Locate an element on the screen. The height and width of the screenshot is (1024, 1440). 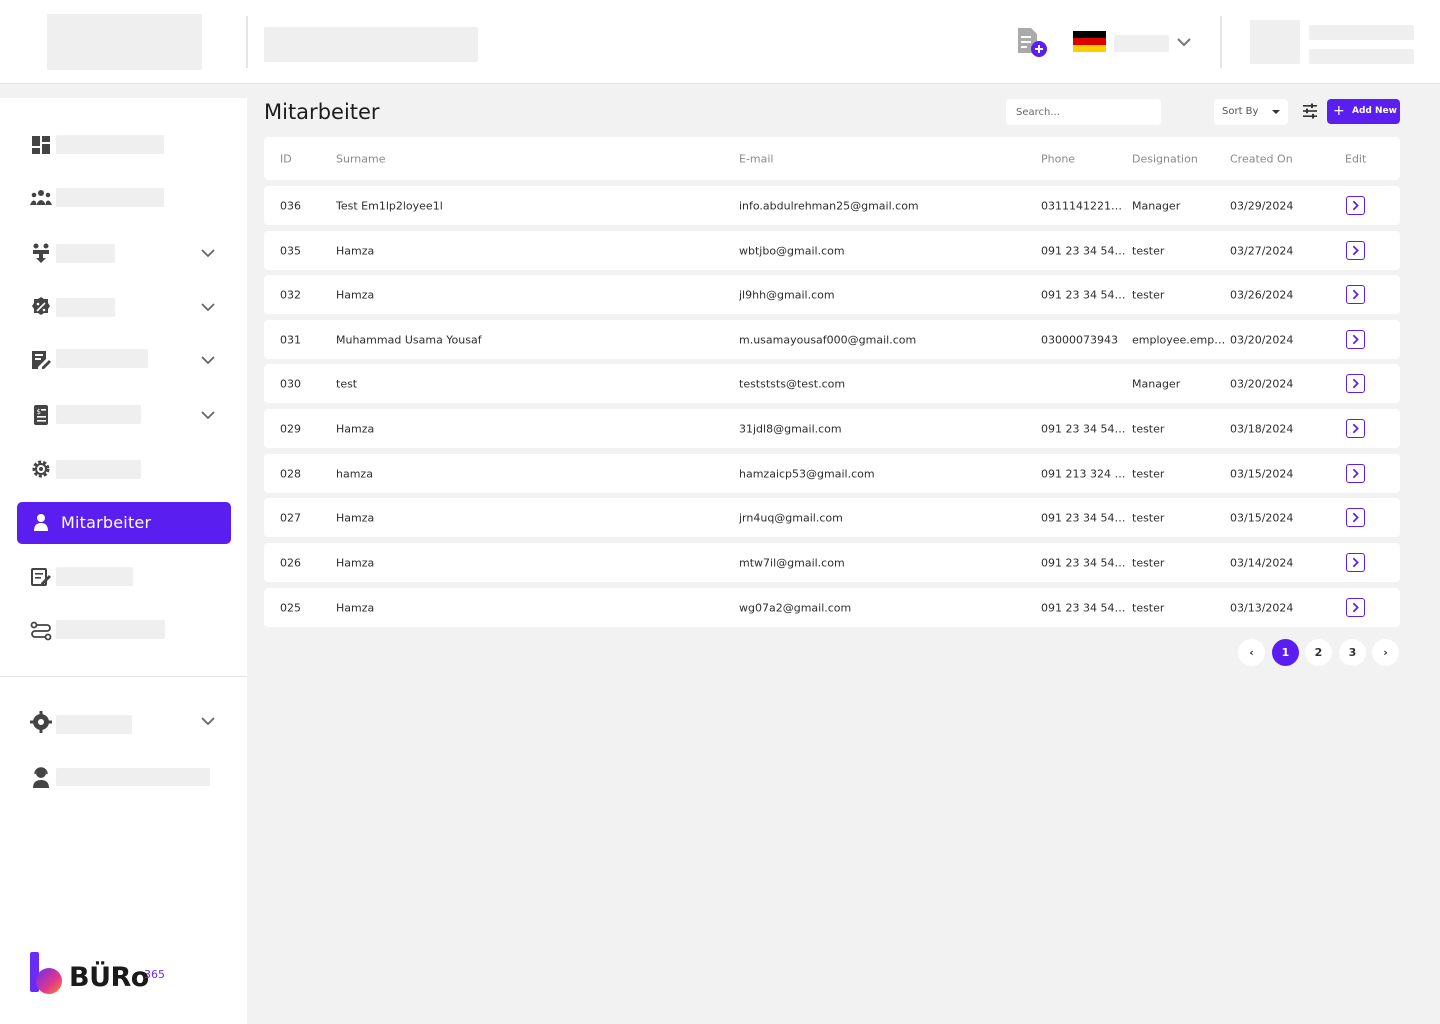
cell-id: 029 is located at coordinates (290, 428).